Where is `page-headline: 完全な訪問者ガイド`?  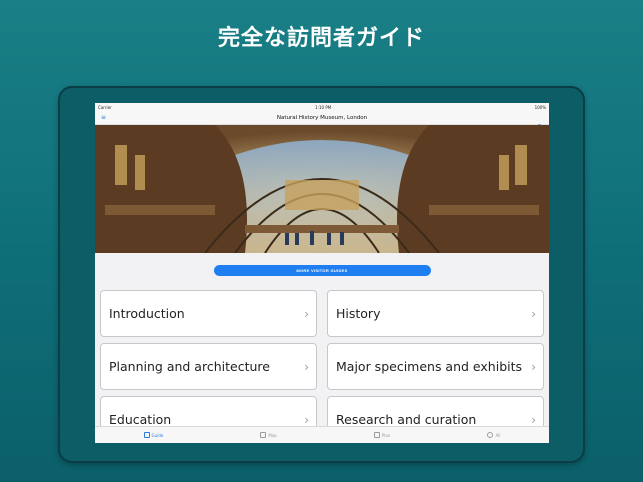
page-headline: 完全な訪問者ガイド is located at coordinates (321, 38).